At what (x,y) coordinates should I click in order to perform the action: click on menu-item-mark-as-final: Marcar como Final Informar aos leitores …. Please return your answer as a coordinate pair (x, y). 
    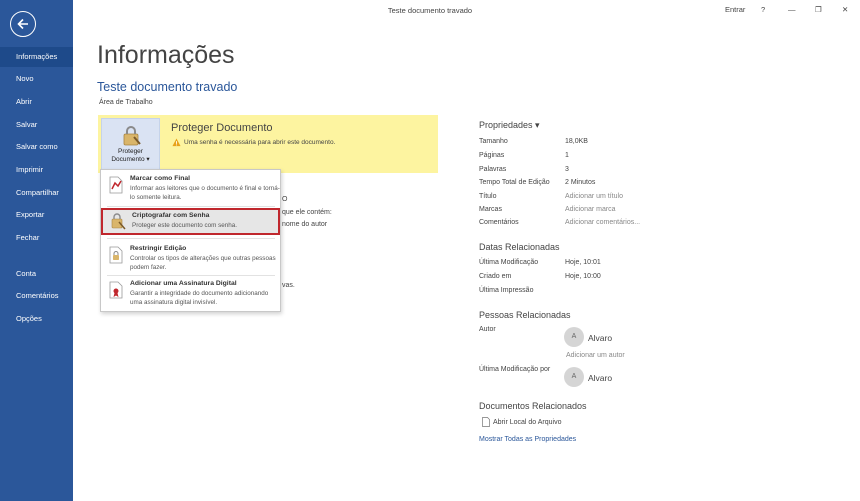
    Looking at the image, I should click on (190, 189).